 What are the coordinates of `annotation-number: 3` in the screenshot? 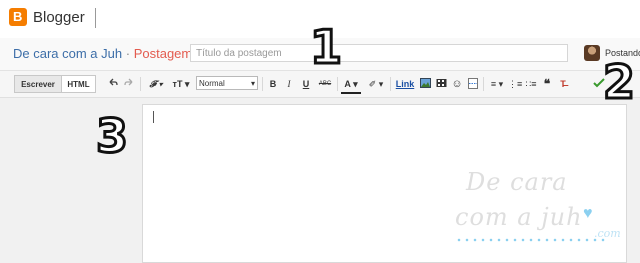 It's located at (111, 136).